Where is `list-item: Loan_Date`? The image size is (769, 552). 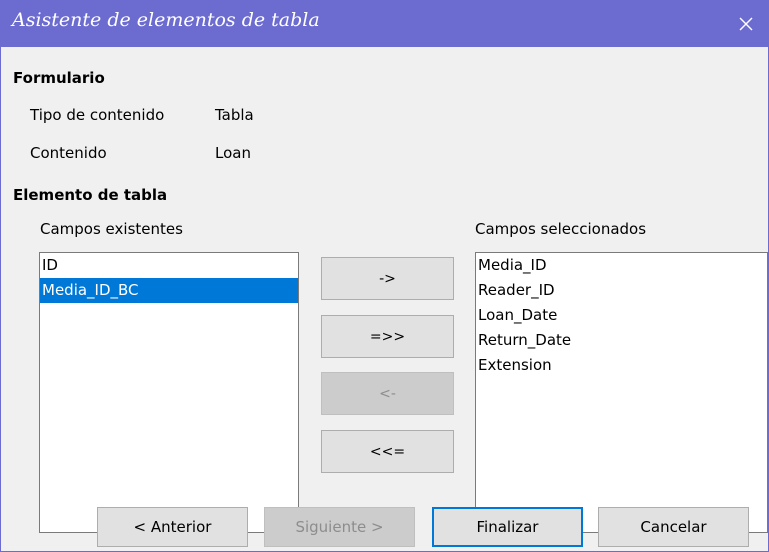
list-item: Loan_Date is located at coordinates (621, 315).